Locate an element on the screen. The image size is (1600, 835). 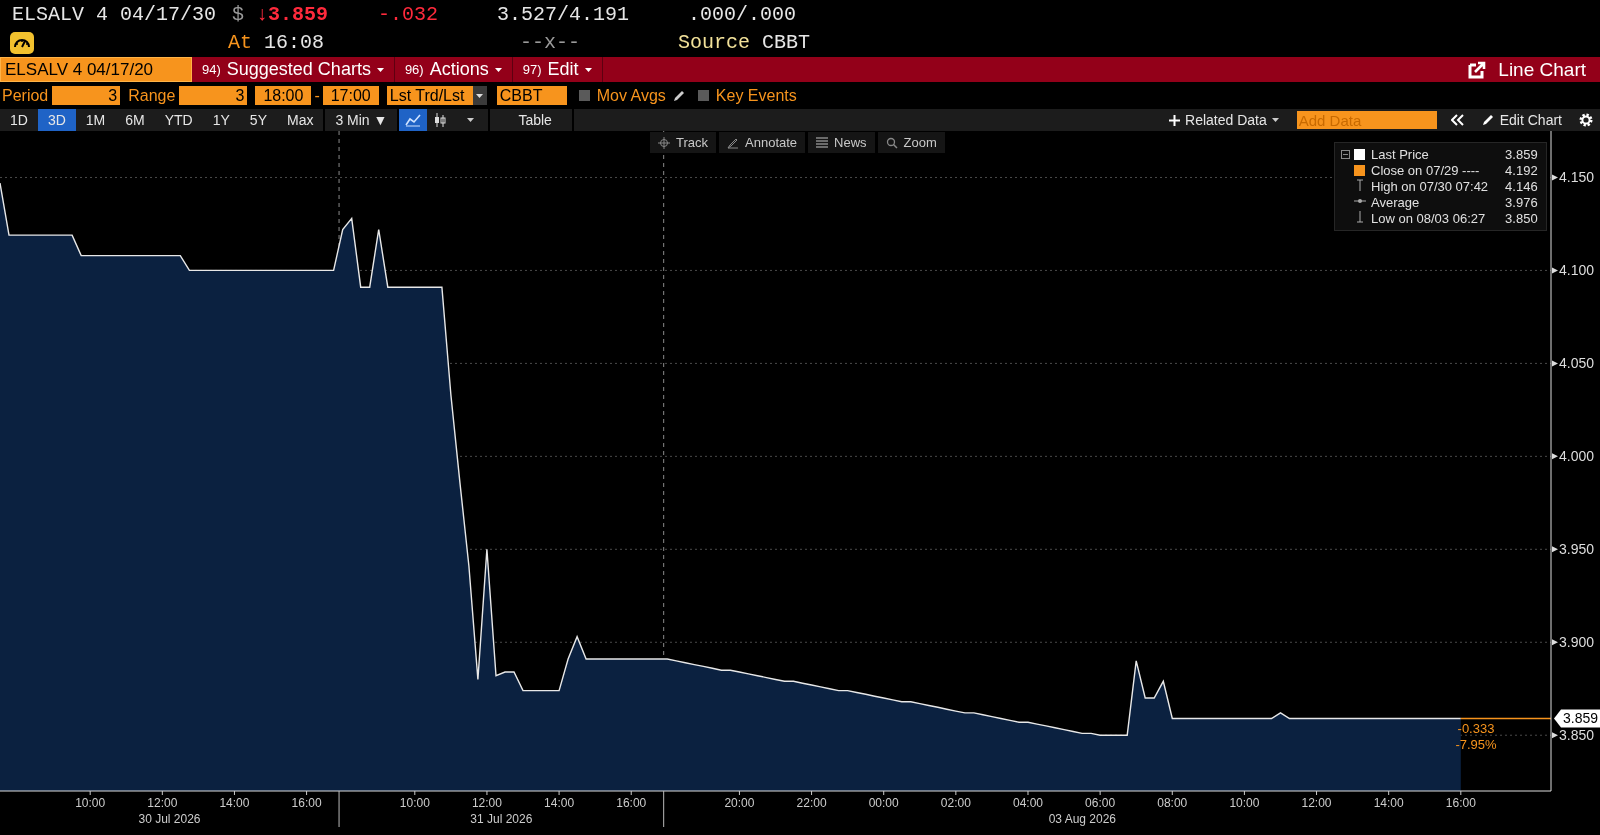
x-axis-label: 06:00 is located at coordinates (1100, 803).